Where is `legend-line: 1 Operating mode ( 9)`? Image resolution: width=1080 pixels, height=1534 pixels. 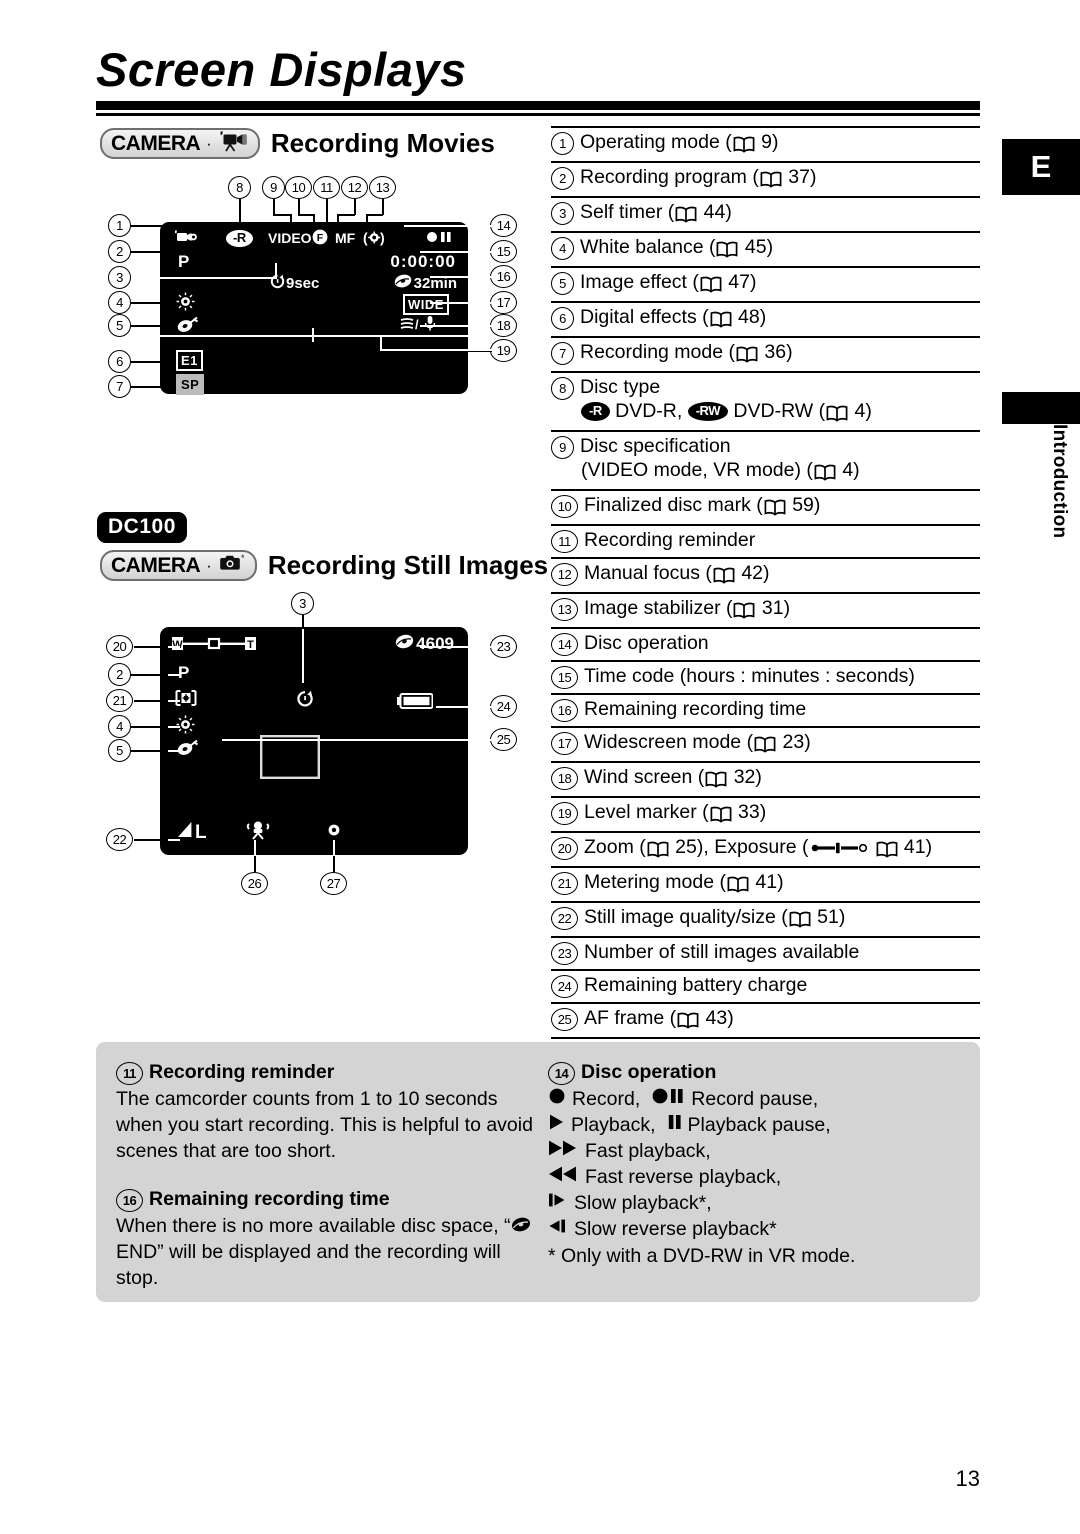
legend-line: 1 Operating mode ( 9) is located at coordinates (765, 144).